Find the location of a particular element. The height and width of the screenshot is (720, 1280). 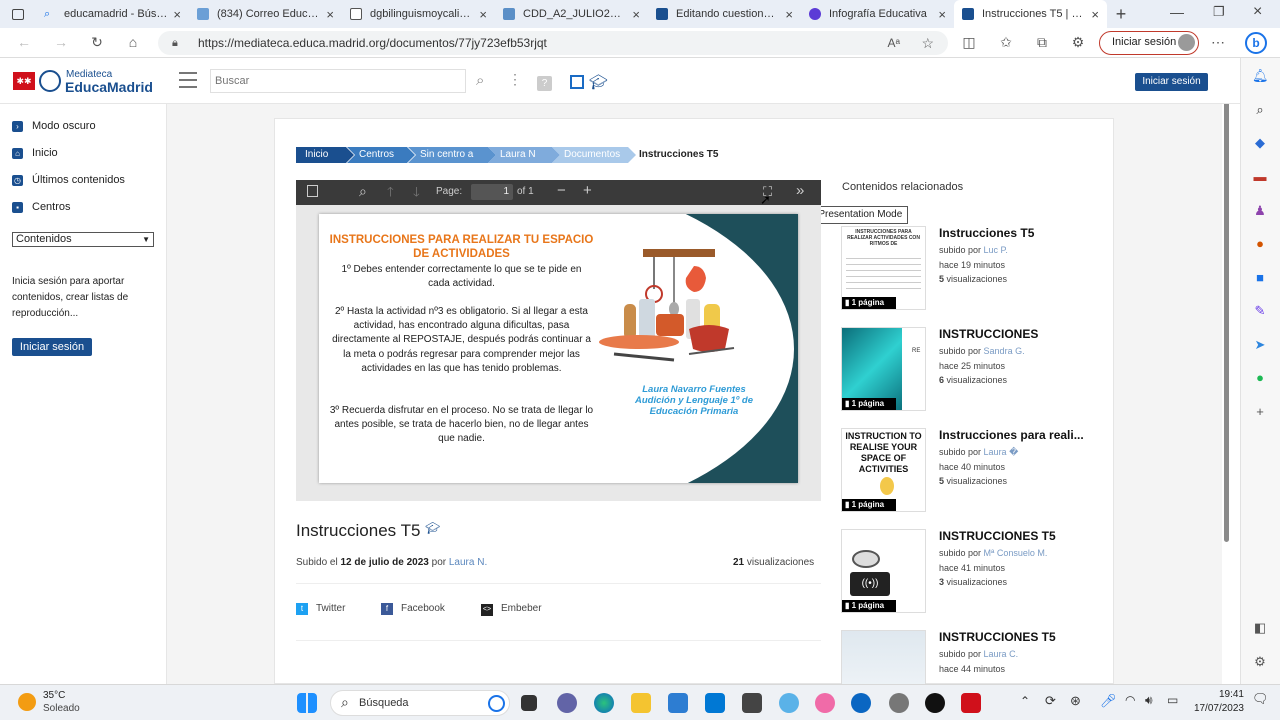

clock: 19:41 17/07/2023 is located at coordinates (1217, 702).